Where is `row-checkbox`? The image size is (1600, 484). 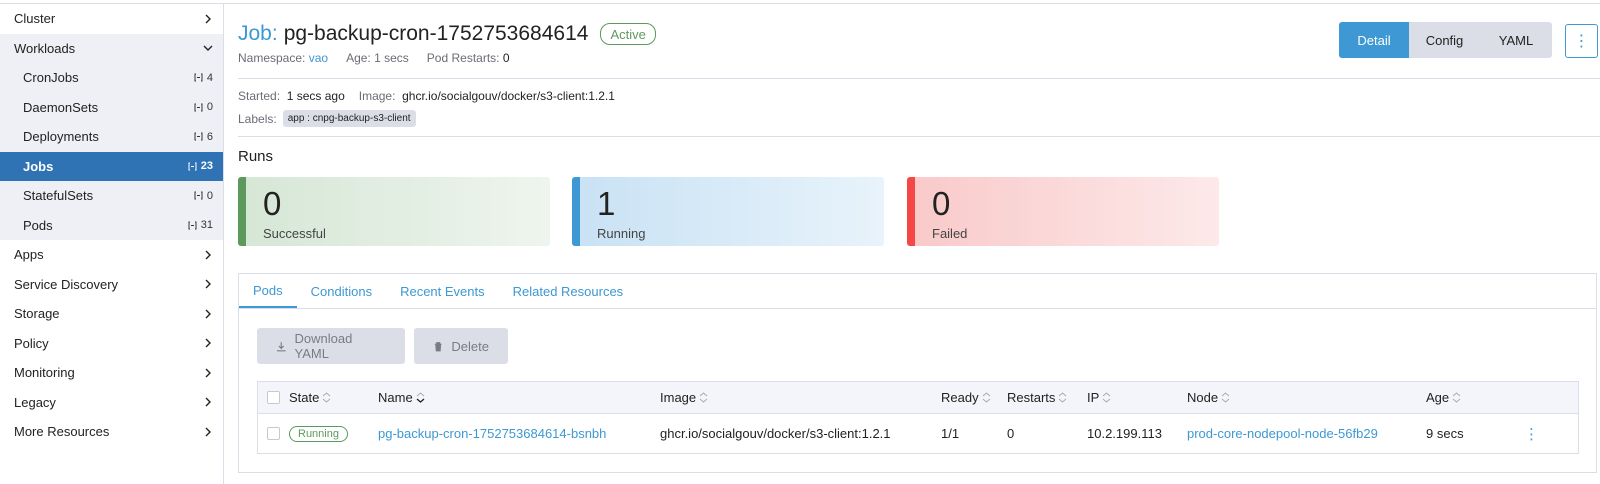
row-checkbox is located at coordinates (273, 433).